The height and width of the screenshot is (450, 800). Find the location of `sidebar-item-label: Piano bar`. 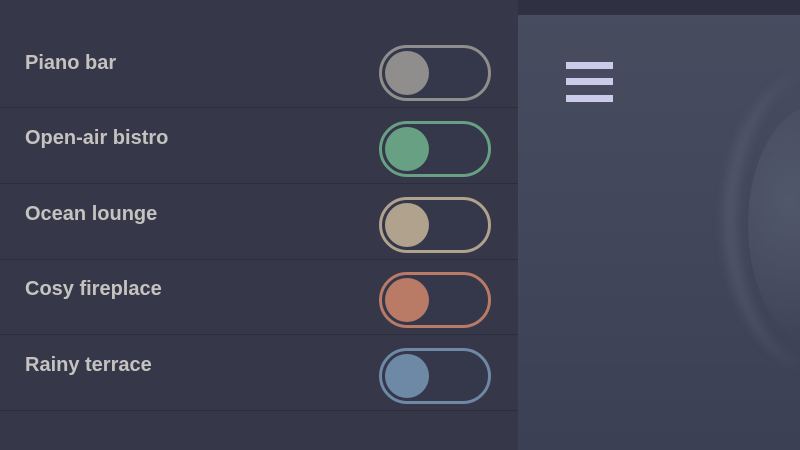

sidebar-item-label: Piano bar is located at coordinates (71, 63).